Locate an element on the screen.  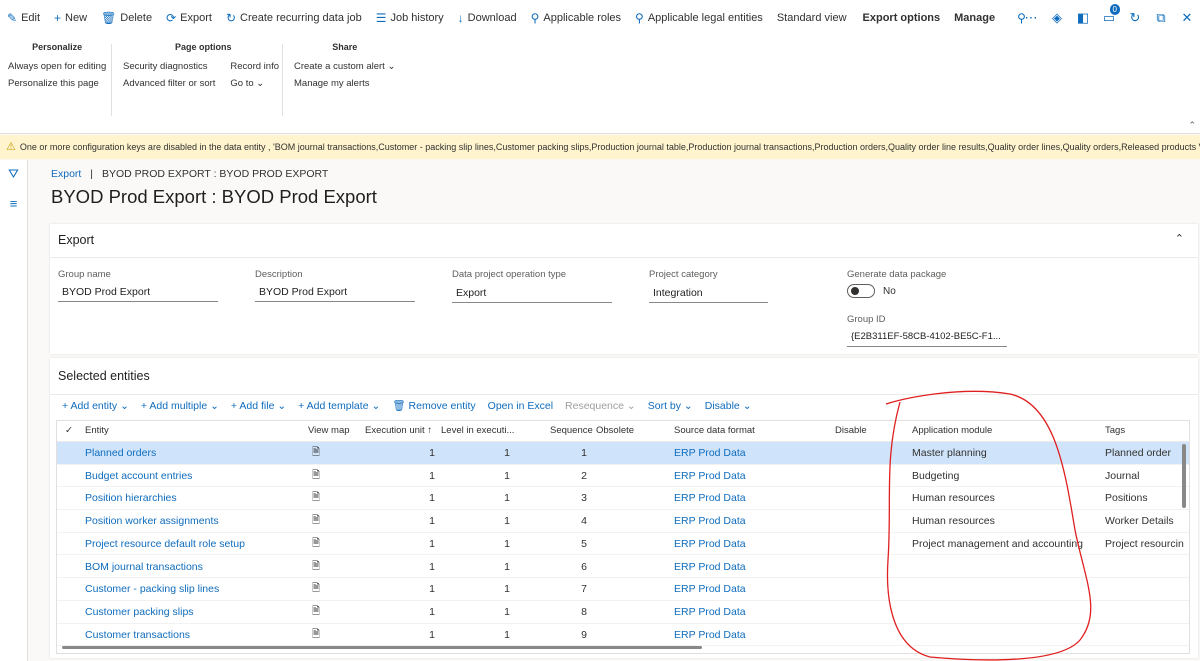
add-template-button: + Add template ⌄ is located at coordinates (339, 406).